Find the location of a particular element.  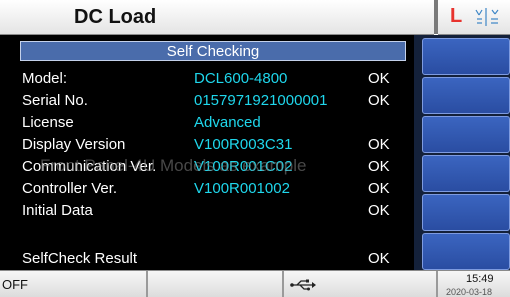

check-row-license: License Advanced is located at coordinates (212, 123).